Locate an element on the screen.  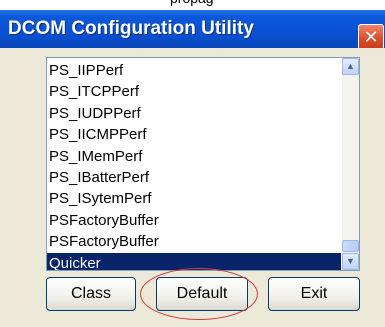
exit-button: Exit is located at coordinates (314, 294).